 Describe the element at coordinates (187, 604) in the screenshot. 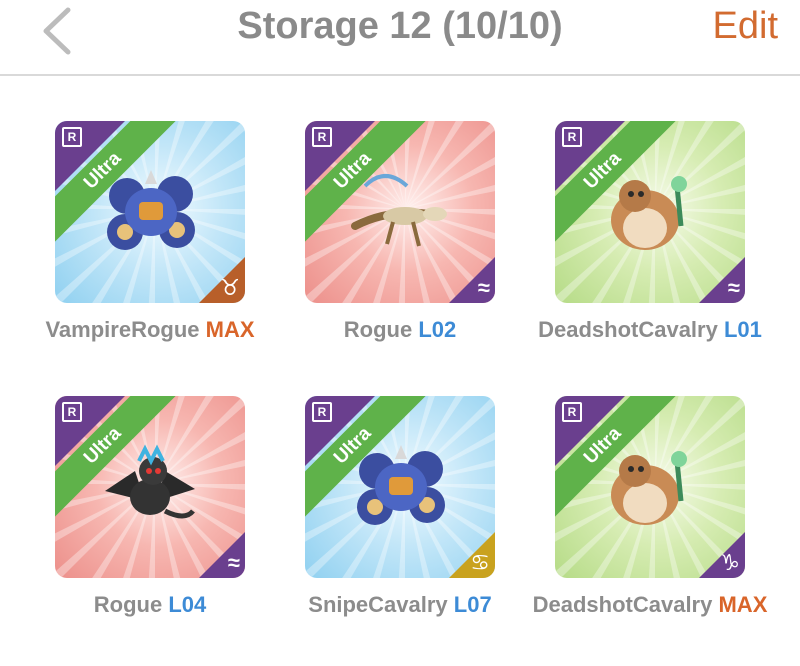

I see `monster-level: L04` at that location.